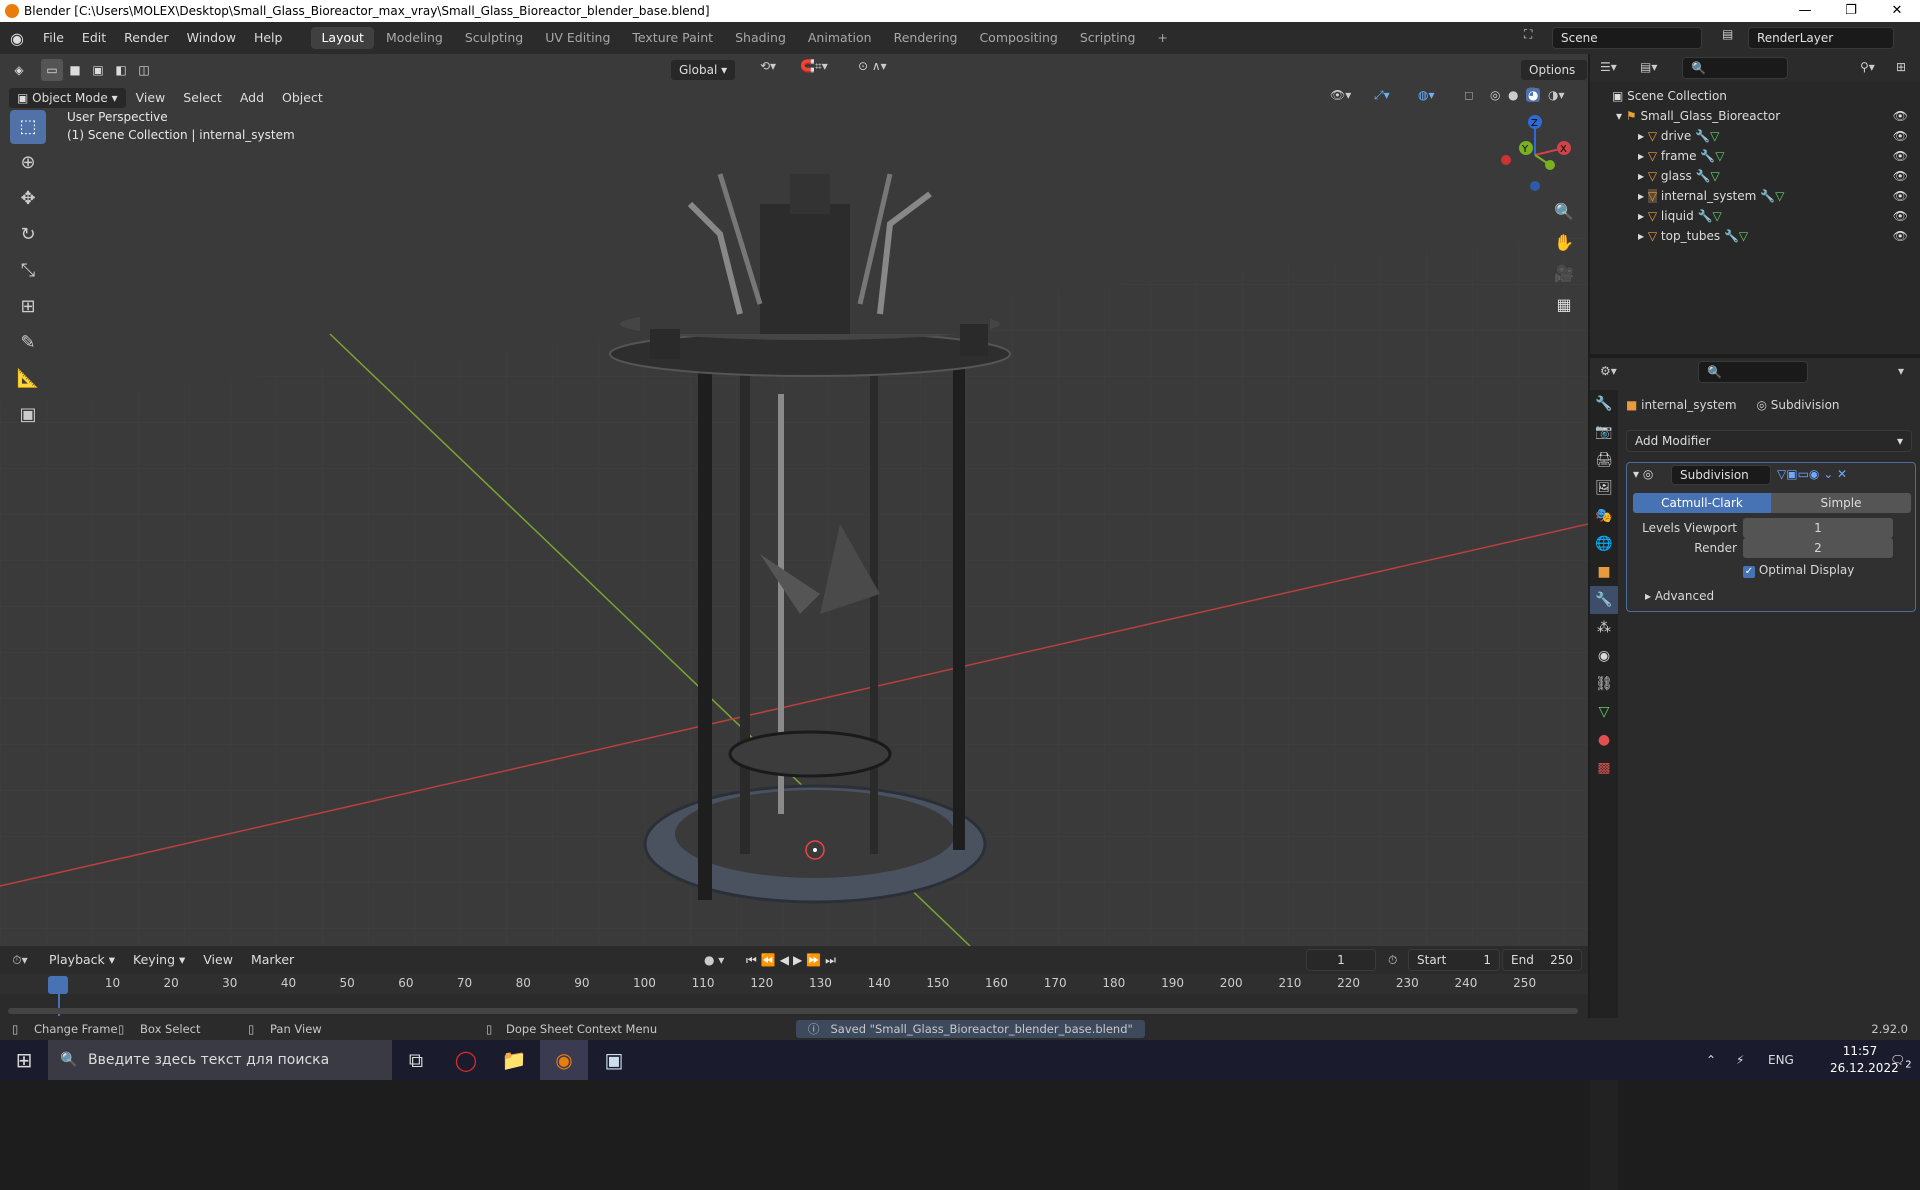 The image size is (1920, 1190). What do you see at coordinates (1755, 216) in the screenshot?
I see `outliner-item: ▸ ▽ liquid 🔧▽ 👁` at bounding box center [1755, 216].